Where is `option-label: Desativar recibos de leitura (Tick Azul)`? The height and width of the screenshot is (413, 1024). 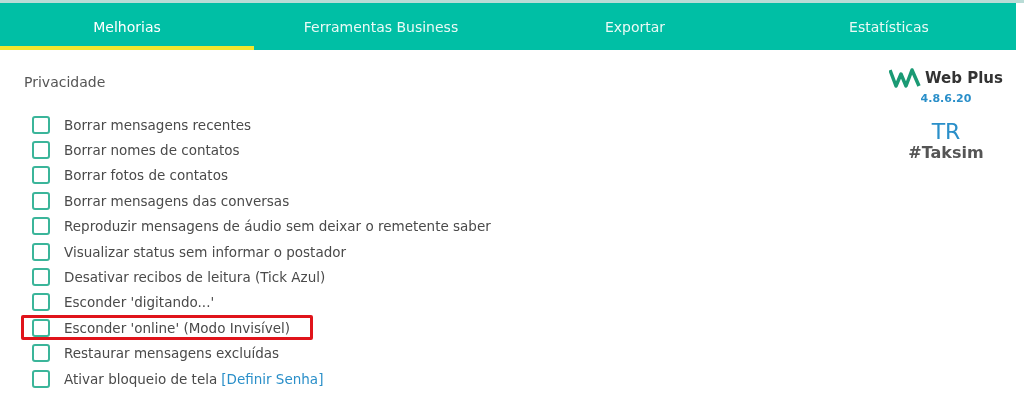 option-label: Desativar recibos de leitura (Tick Azul) is located at coordinates (195, 277).